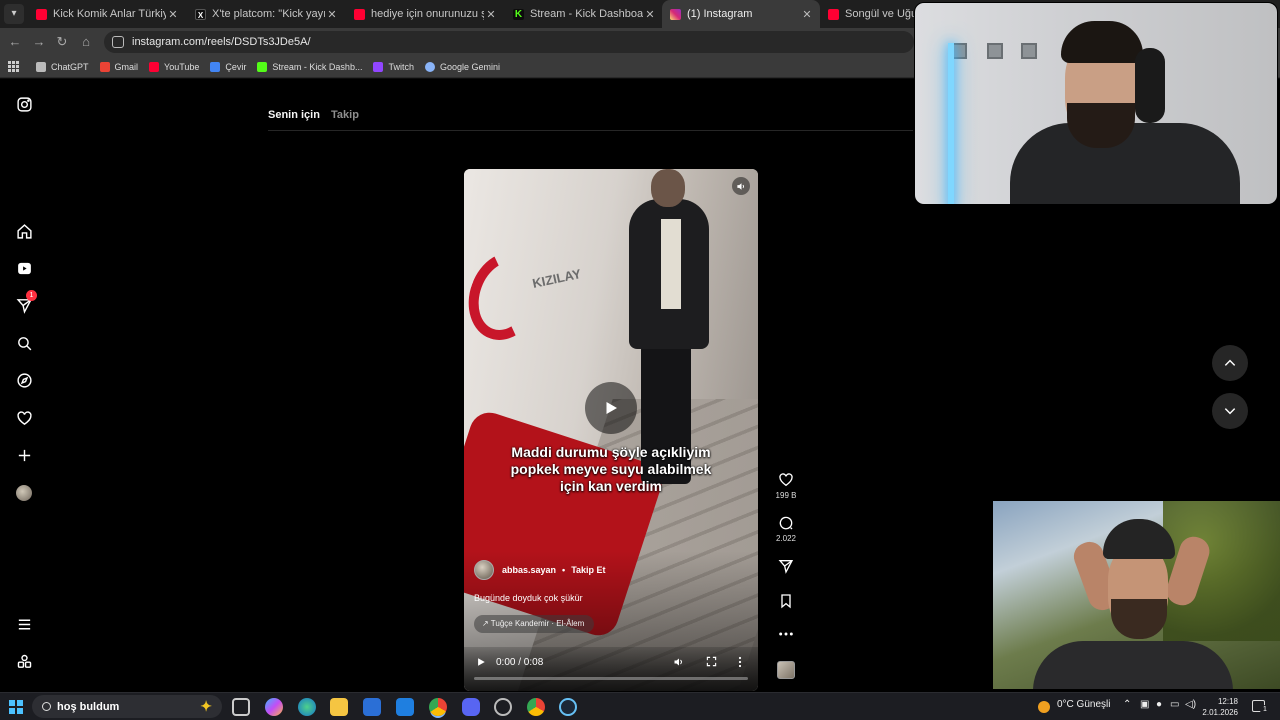  Describe the element at coordinates (1127, 704) in the screenshot. I see `tray-chevron-up-icon: ⌃` at that location.